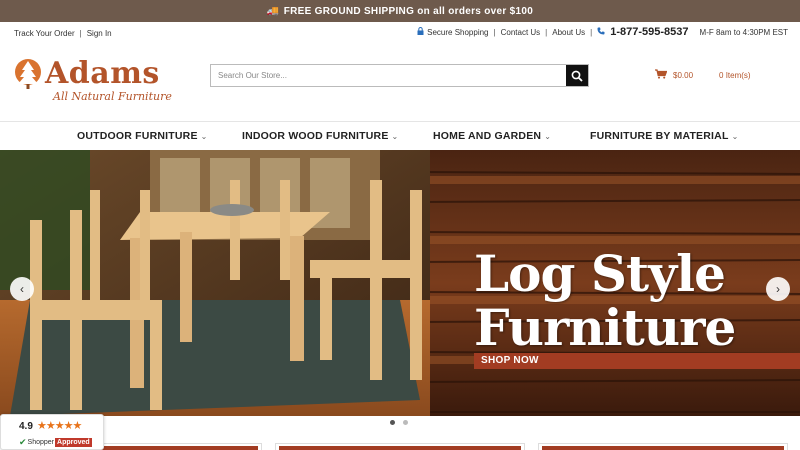  I want to click on site-logo: Adams All Natural Furniture, so click(93, 81).